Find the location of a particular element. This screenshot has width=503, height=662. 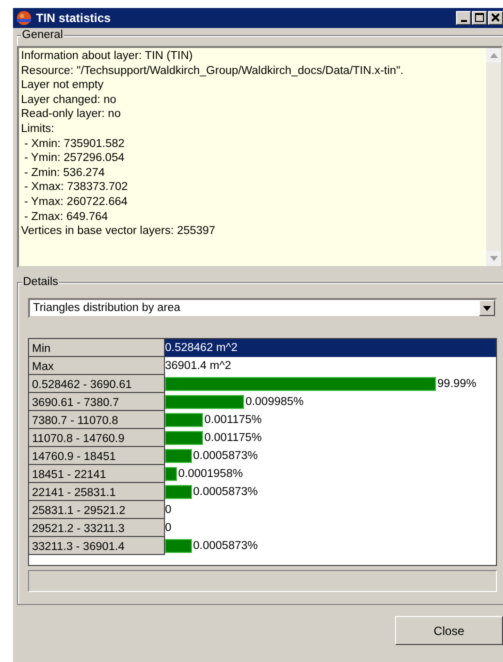

info-line: Layer changed: no is located at coordinates (69, 100).